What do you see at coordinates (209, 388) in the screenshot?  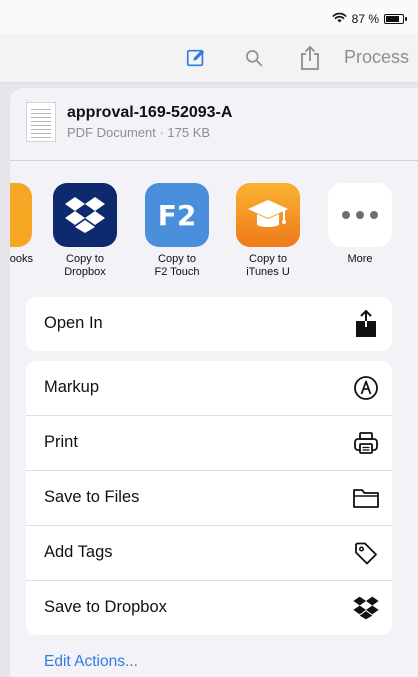 I see `markup-action: Markup` at bounding box center [209, 388].